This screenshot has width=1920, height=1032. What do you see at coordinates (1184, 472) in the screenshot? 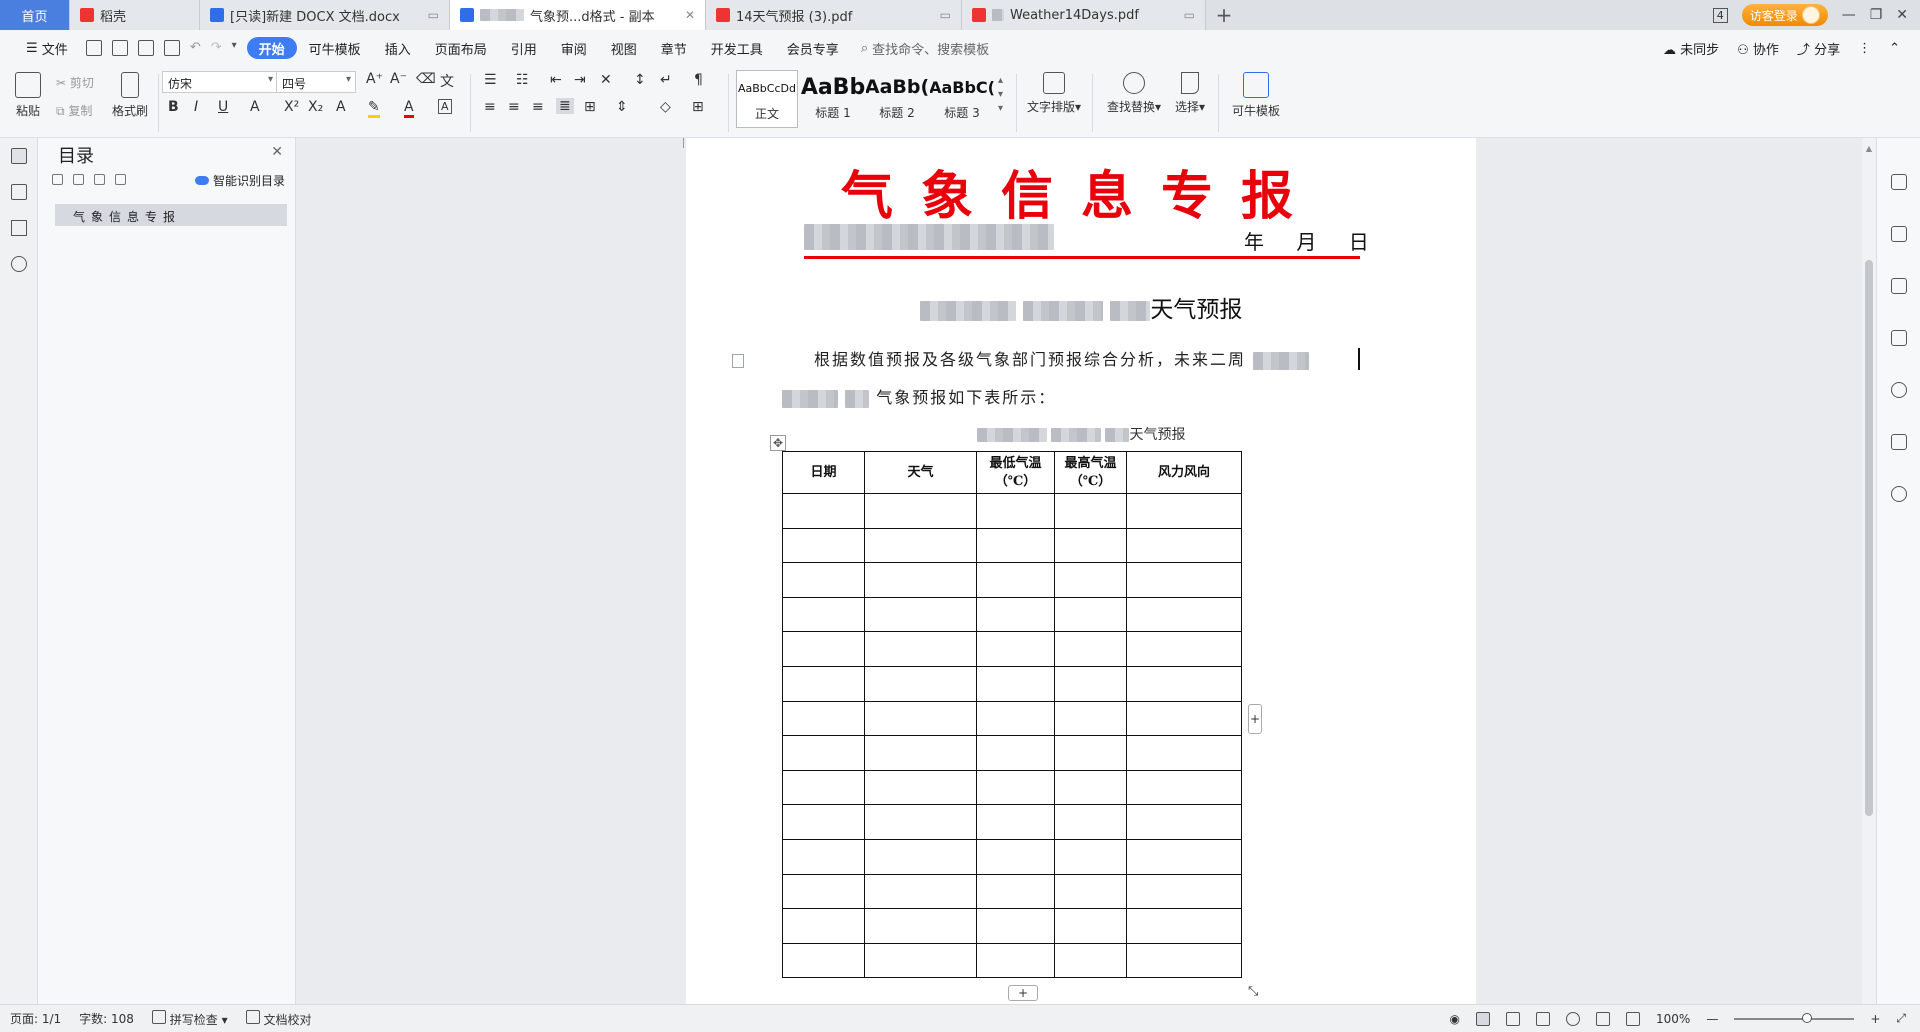
I see `col-wind-header: 风力风向` at bounding box center [1184, 472].